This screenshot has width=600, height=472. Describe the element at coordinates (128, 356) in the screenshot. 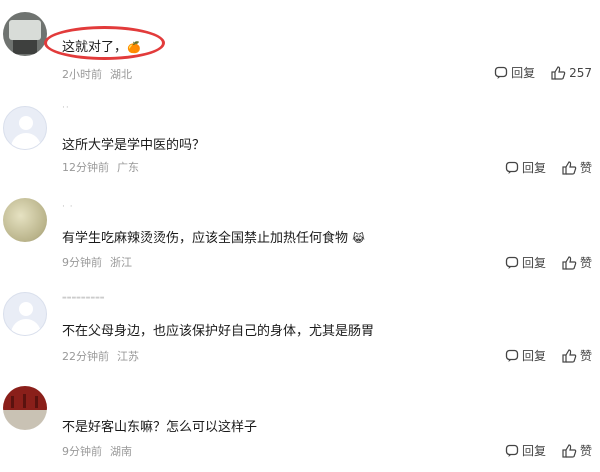

I see `comment-location: 江苏` at that location.